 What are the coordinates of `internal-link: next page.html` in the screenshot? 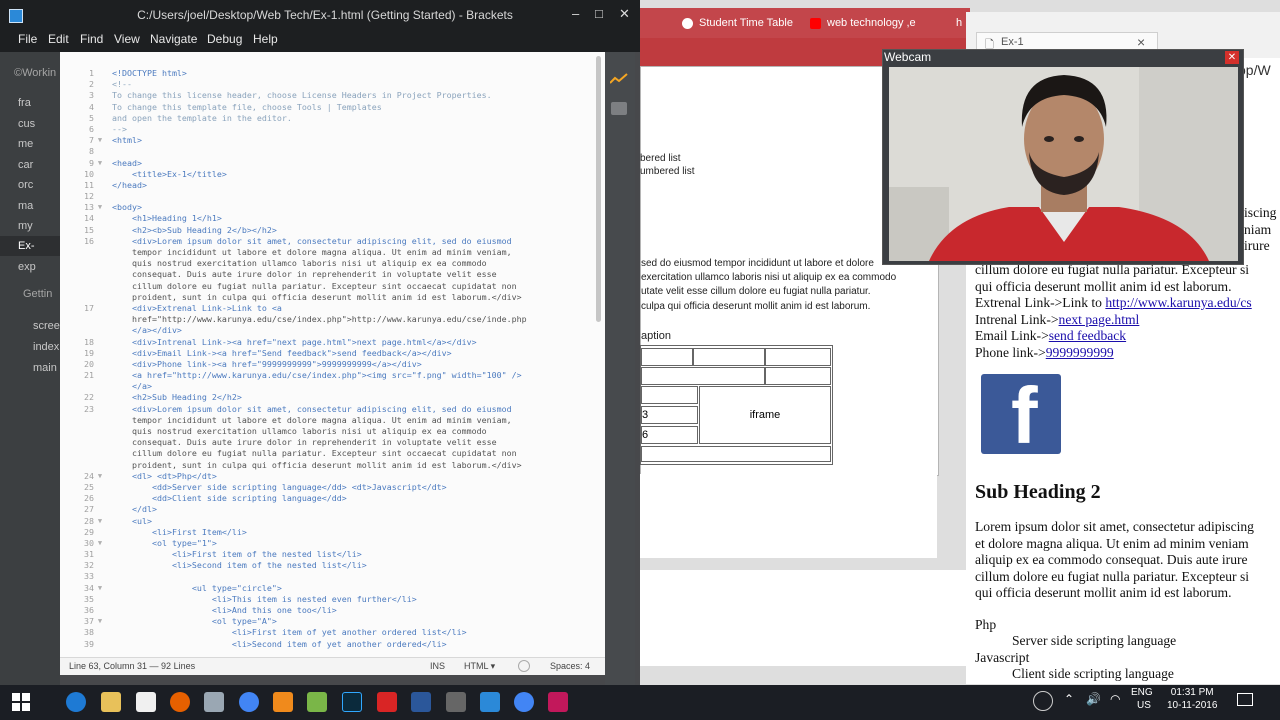 It's located at (1099, 319).